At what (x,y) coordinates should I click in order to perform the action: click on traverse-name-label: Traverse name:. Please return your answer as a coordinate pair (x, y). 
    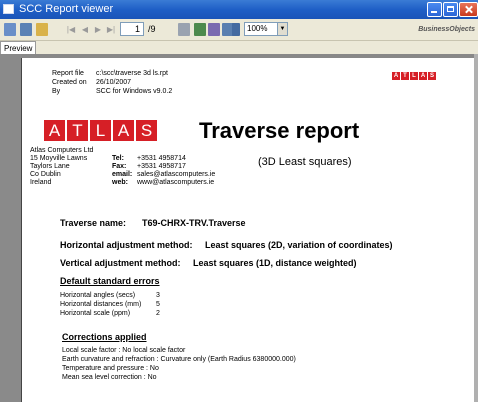
    Looking at the image, I should click on (93, 223).